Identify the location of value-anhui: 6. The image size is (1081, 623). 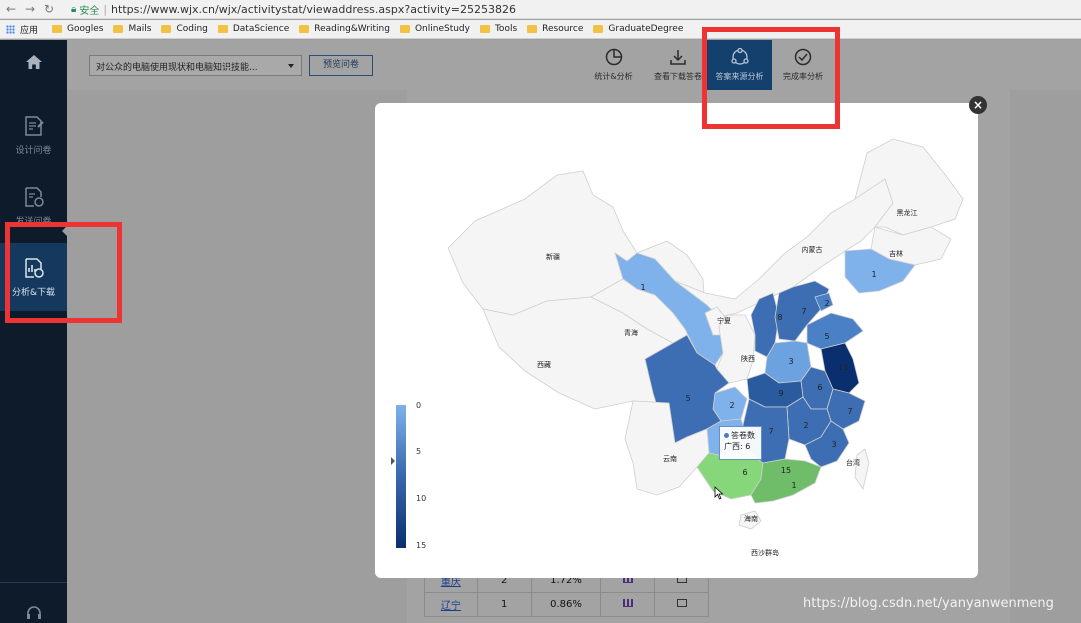
(819, 387).